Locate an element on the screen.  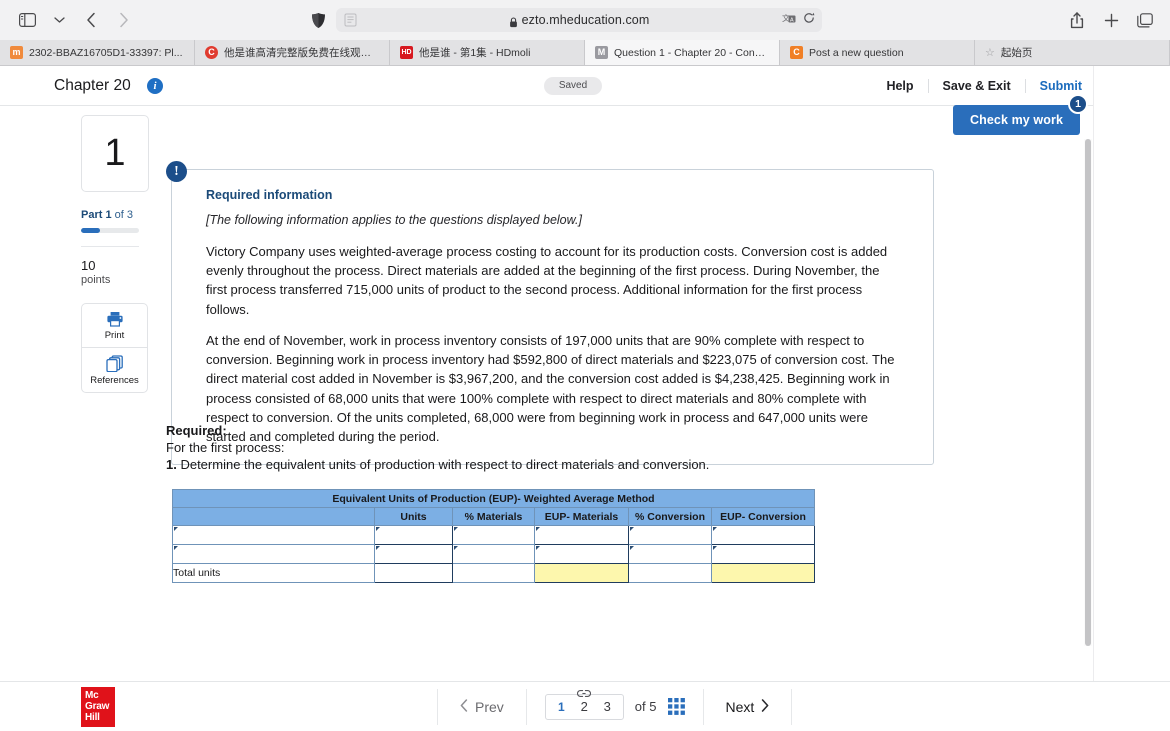
assignment-footer: Mc Graw Hill Prev 1 2 3 of 5 Next is located at coordinates (585, 706).